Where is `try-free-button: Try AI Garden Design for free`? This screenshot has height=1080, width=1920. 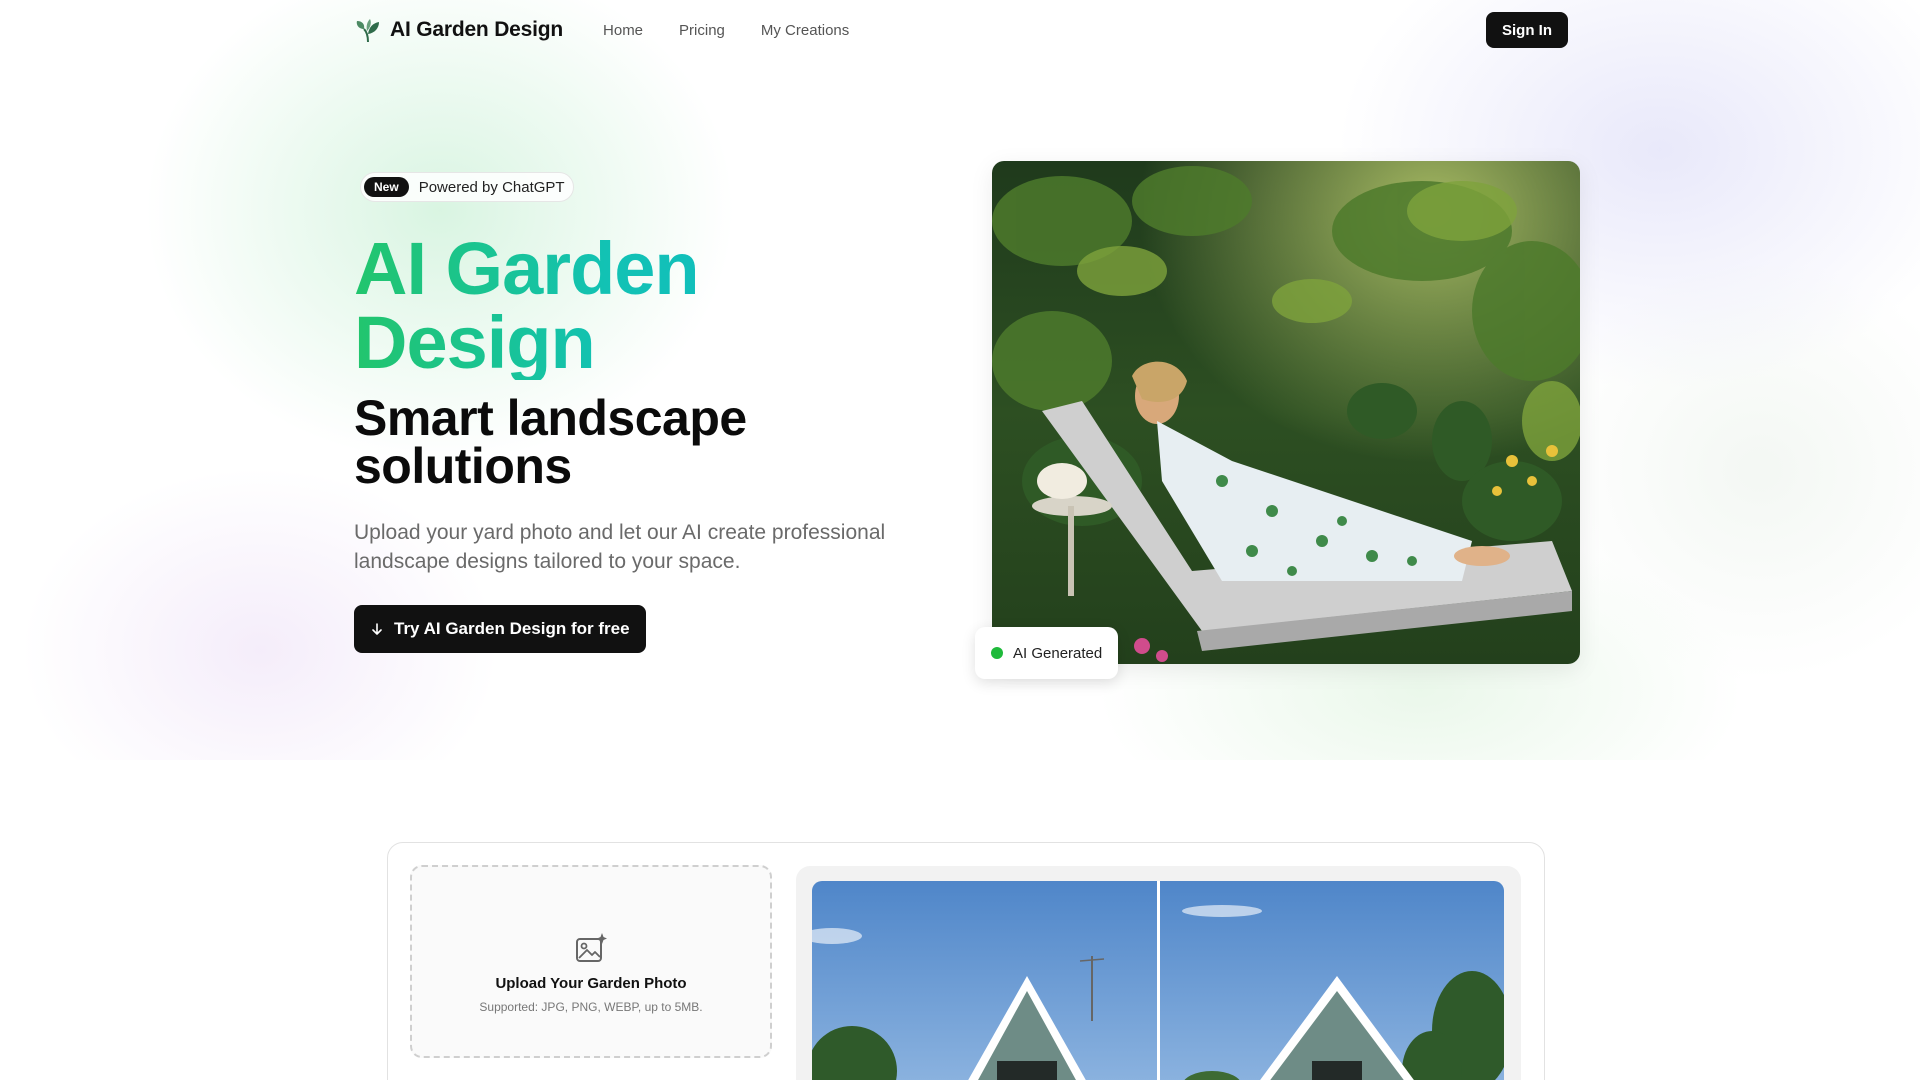
try-free-button: Try AI Garden Design for free is located at coordinates (500, 629).